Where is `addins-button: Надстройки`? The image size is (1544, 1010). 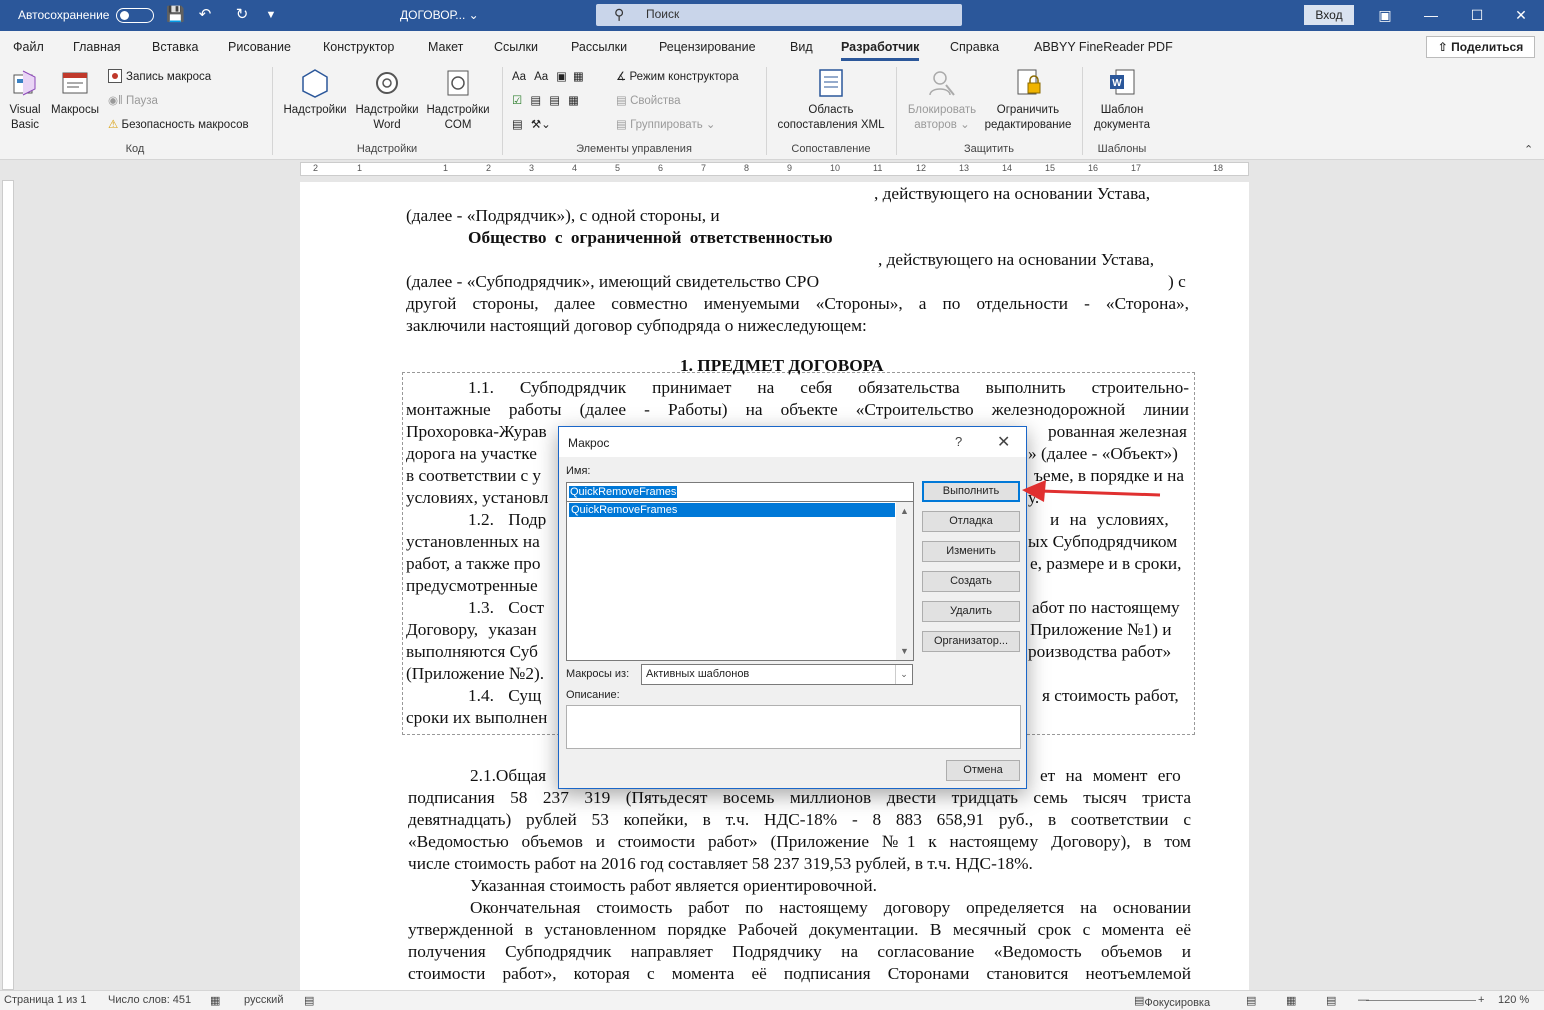
addins-button: Надстройки is located at coordinates (315, 92).